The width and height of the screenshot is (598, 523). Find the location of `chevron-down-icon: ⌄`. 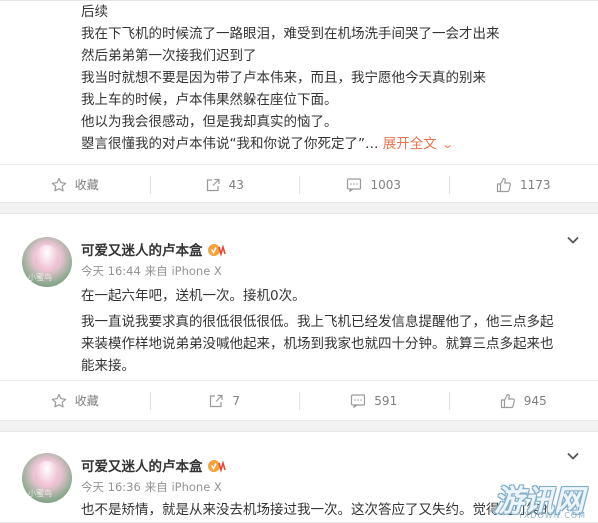

chevron-down-icon: ⌄ is located at coordinates (447, 144).